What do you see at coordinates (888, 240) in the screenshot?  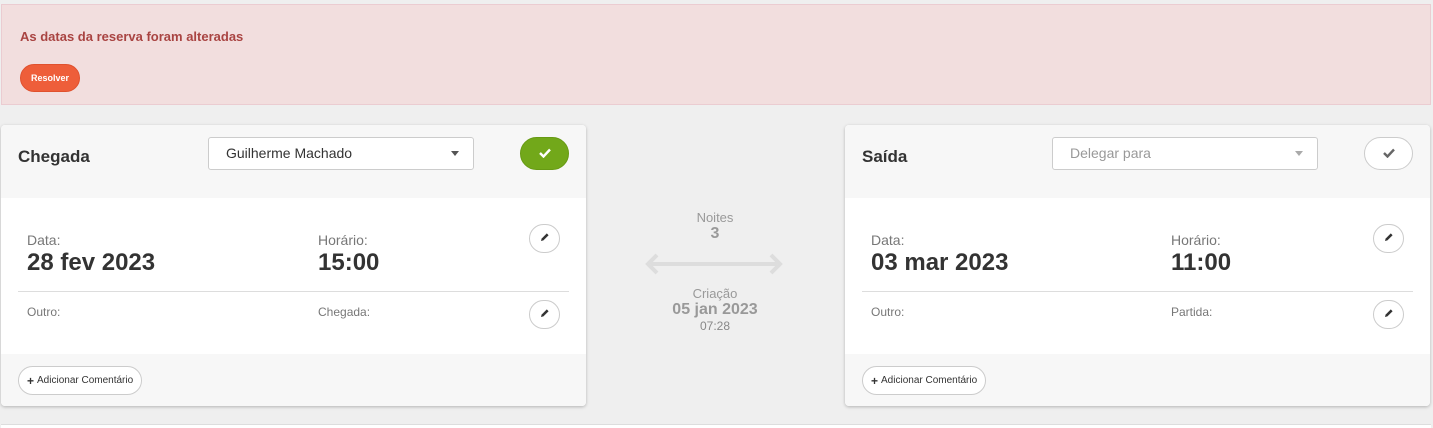 I see `departure-date-label: Data:` at bounding box center [888, 240].